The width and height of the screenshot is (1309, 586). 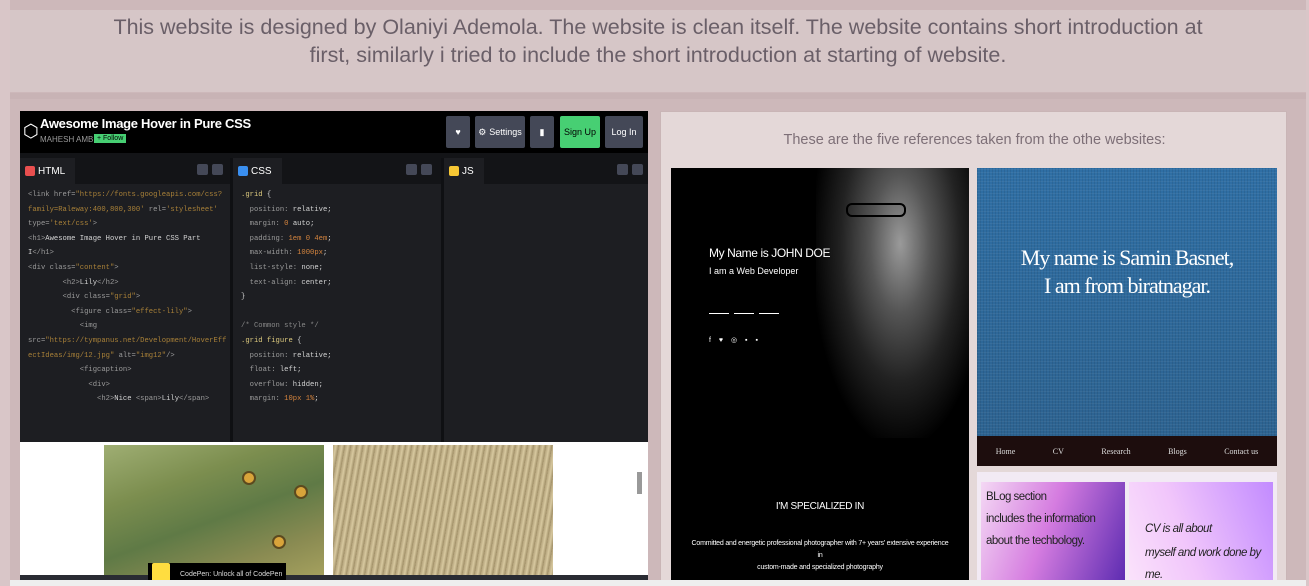 I want to click on horizontal-scrollbar, so click(x=658, y=583).